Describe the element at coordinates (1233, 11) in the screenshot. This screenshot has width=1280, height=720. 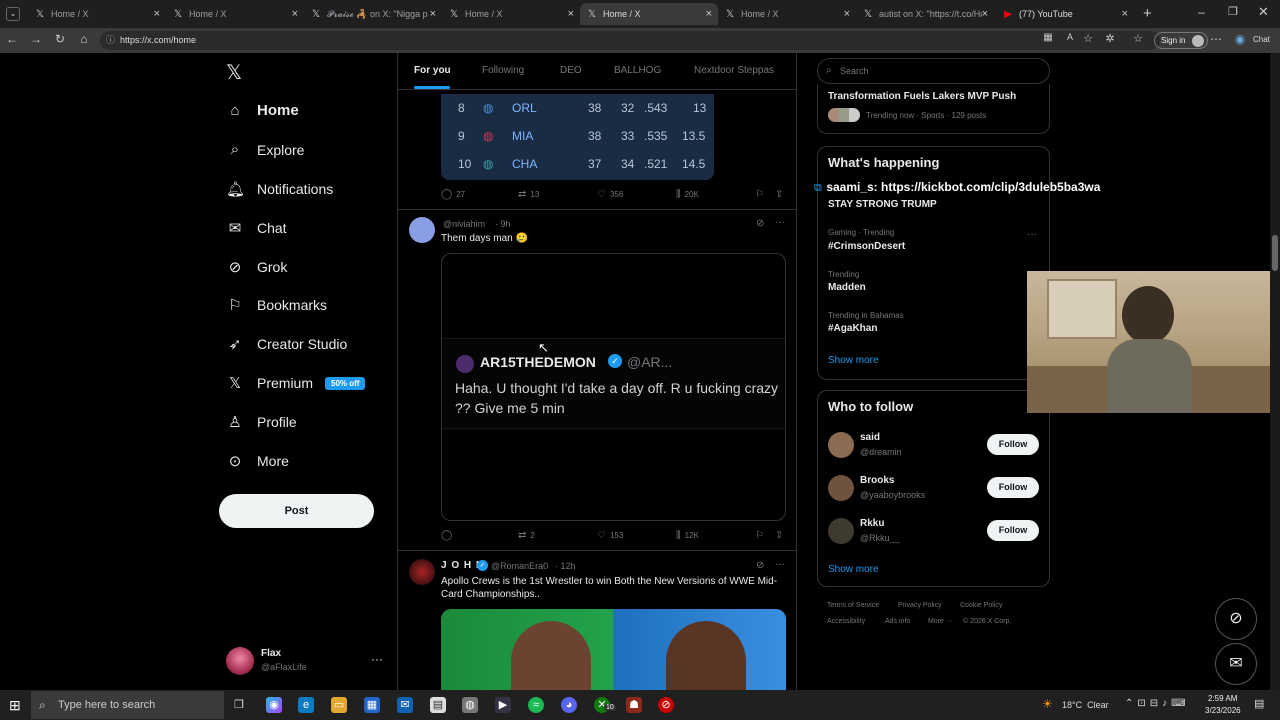
I see `restore-button: ❐` at that location.